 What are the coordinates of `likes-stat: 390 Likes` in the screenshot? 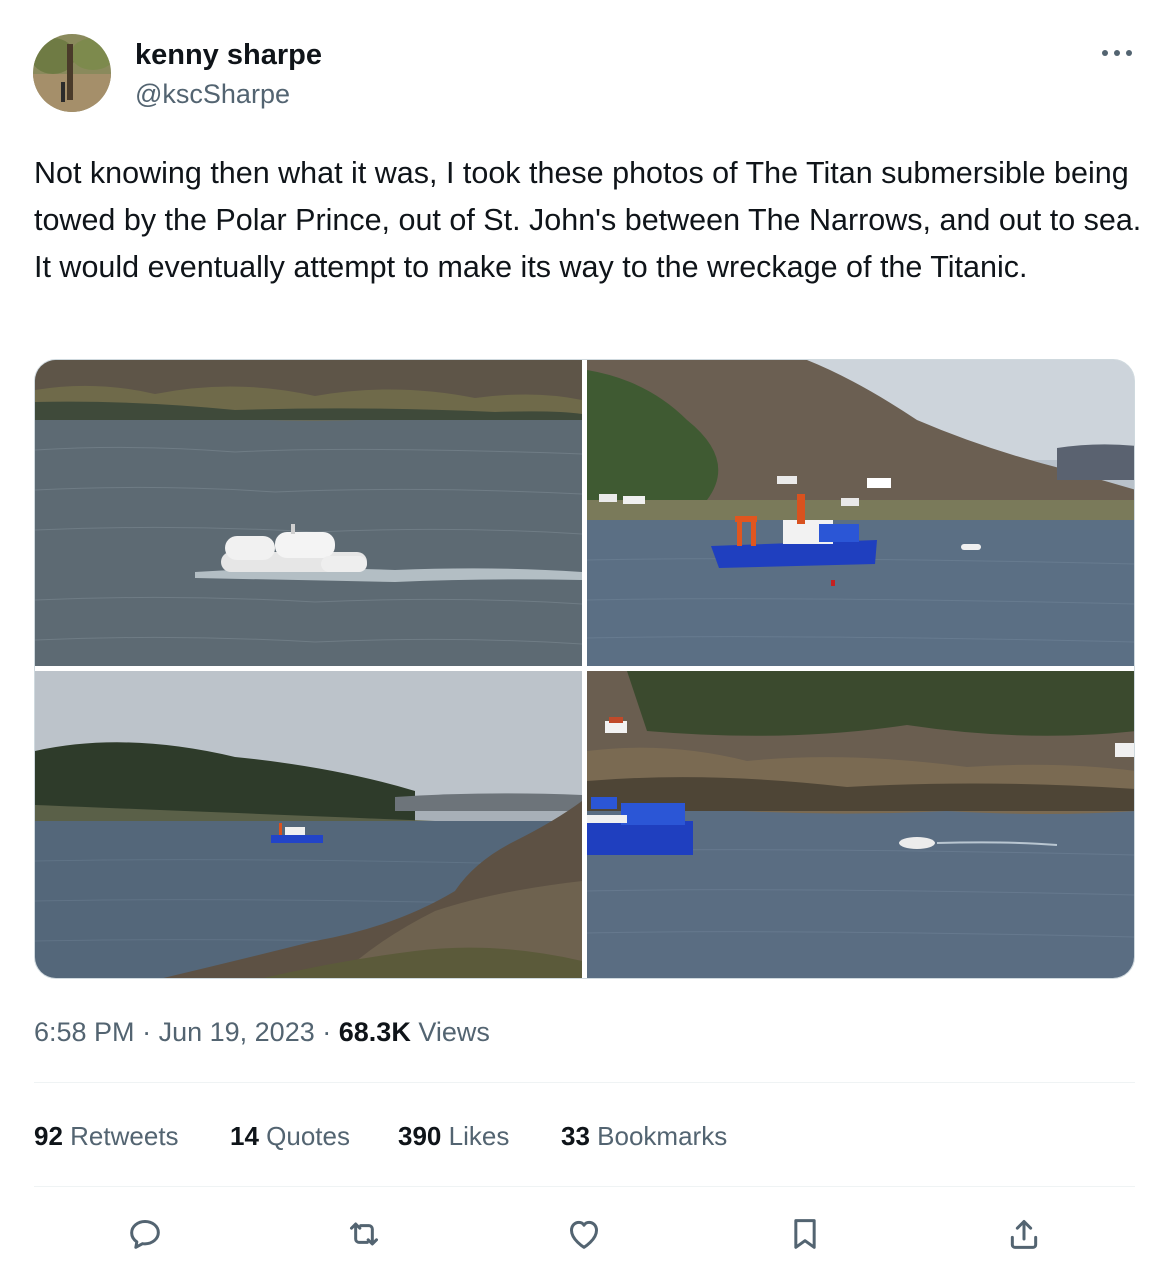 It's located at (453, 1136).